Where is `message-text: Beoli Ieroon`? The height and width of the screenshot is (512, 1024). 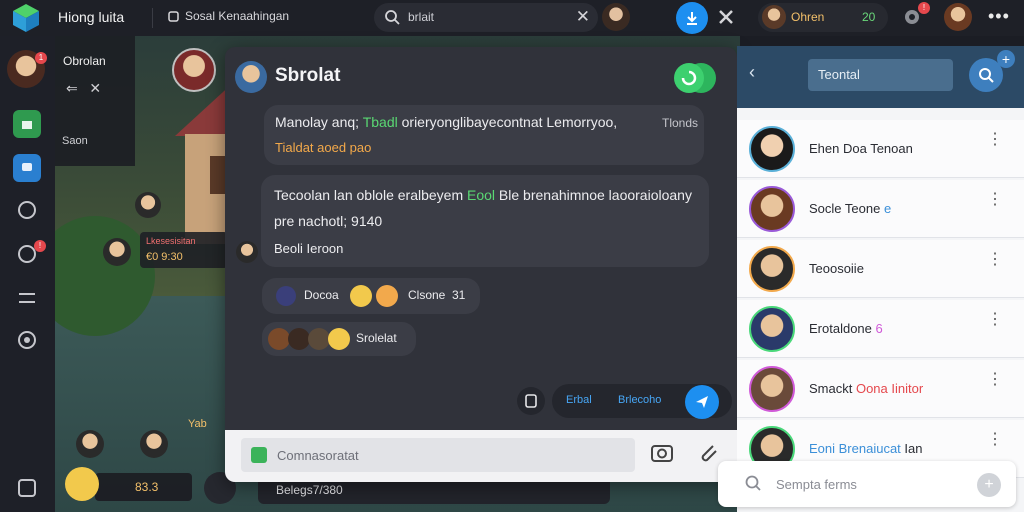 message-text: Beoli Ieroon is located at coordinates (309, 248).